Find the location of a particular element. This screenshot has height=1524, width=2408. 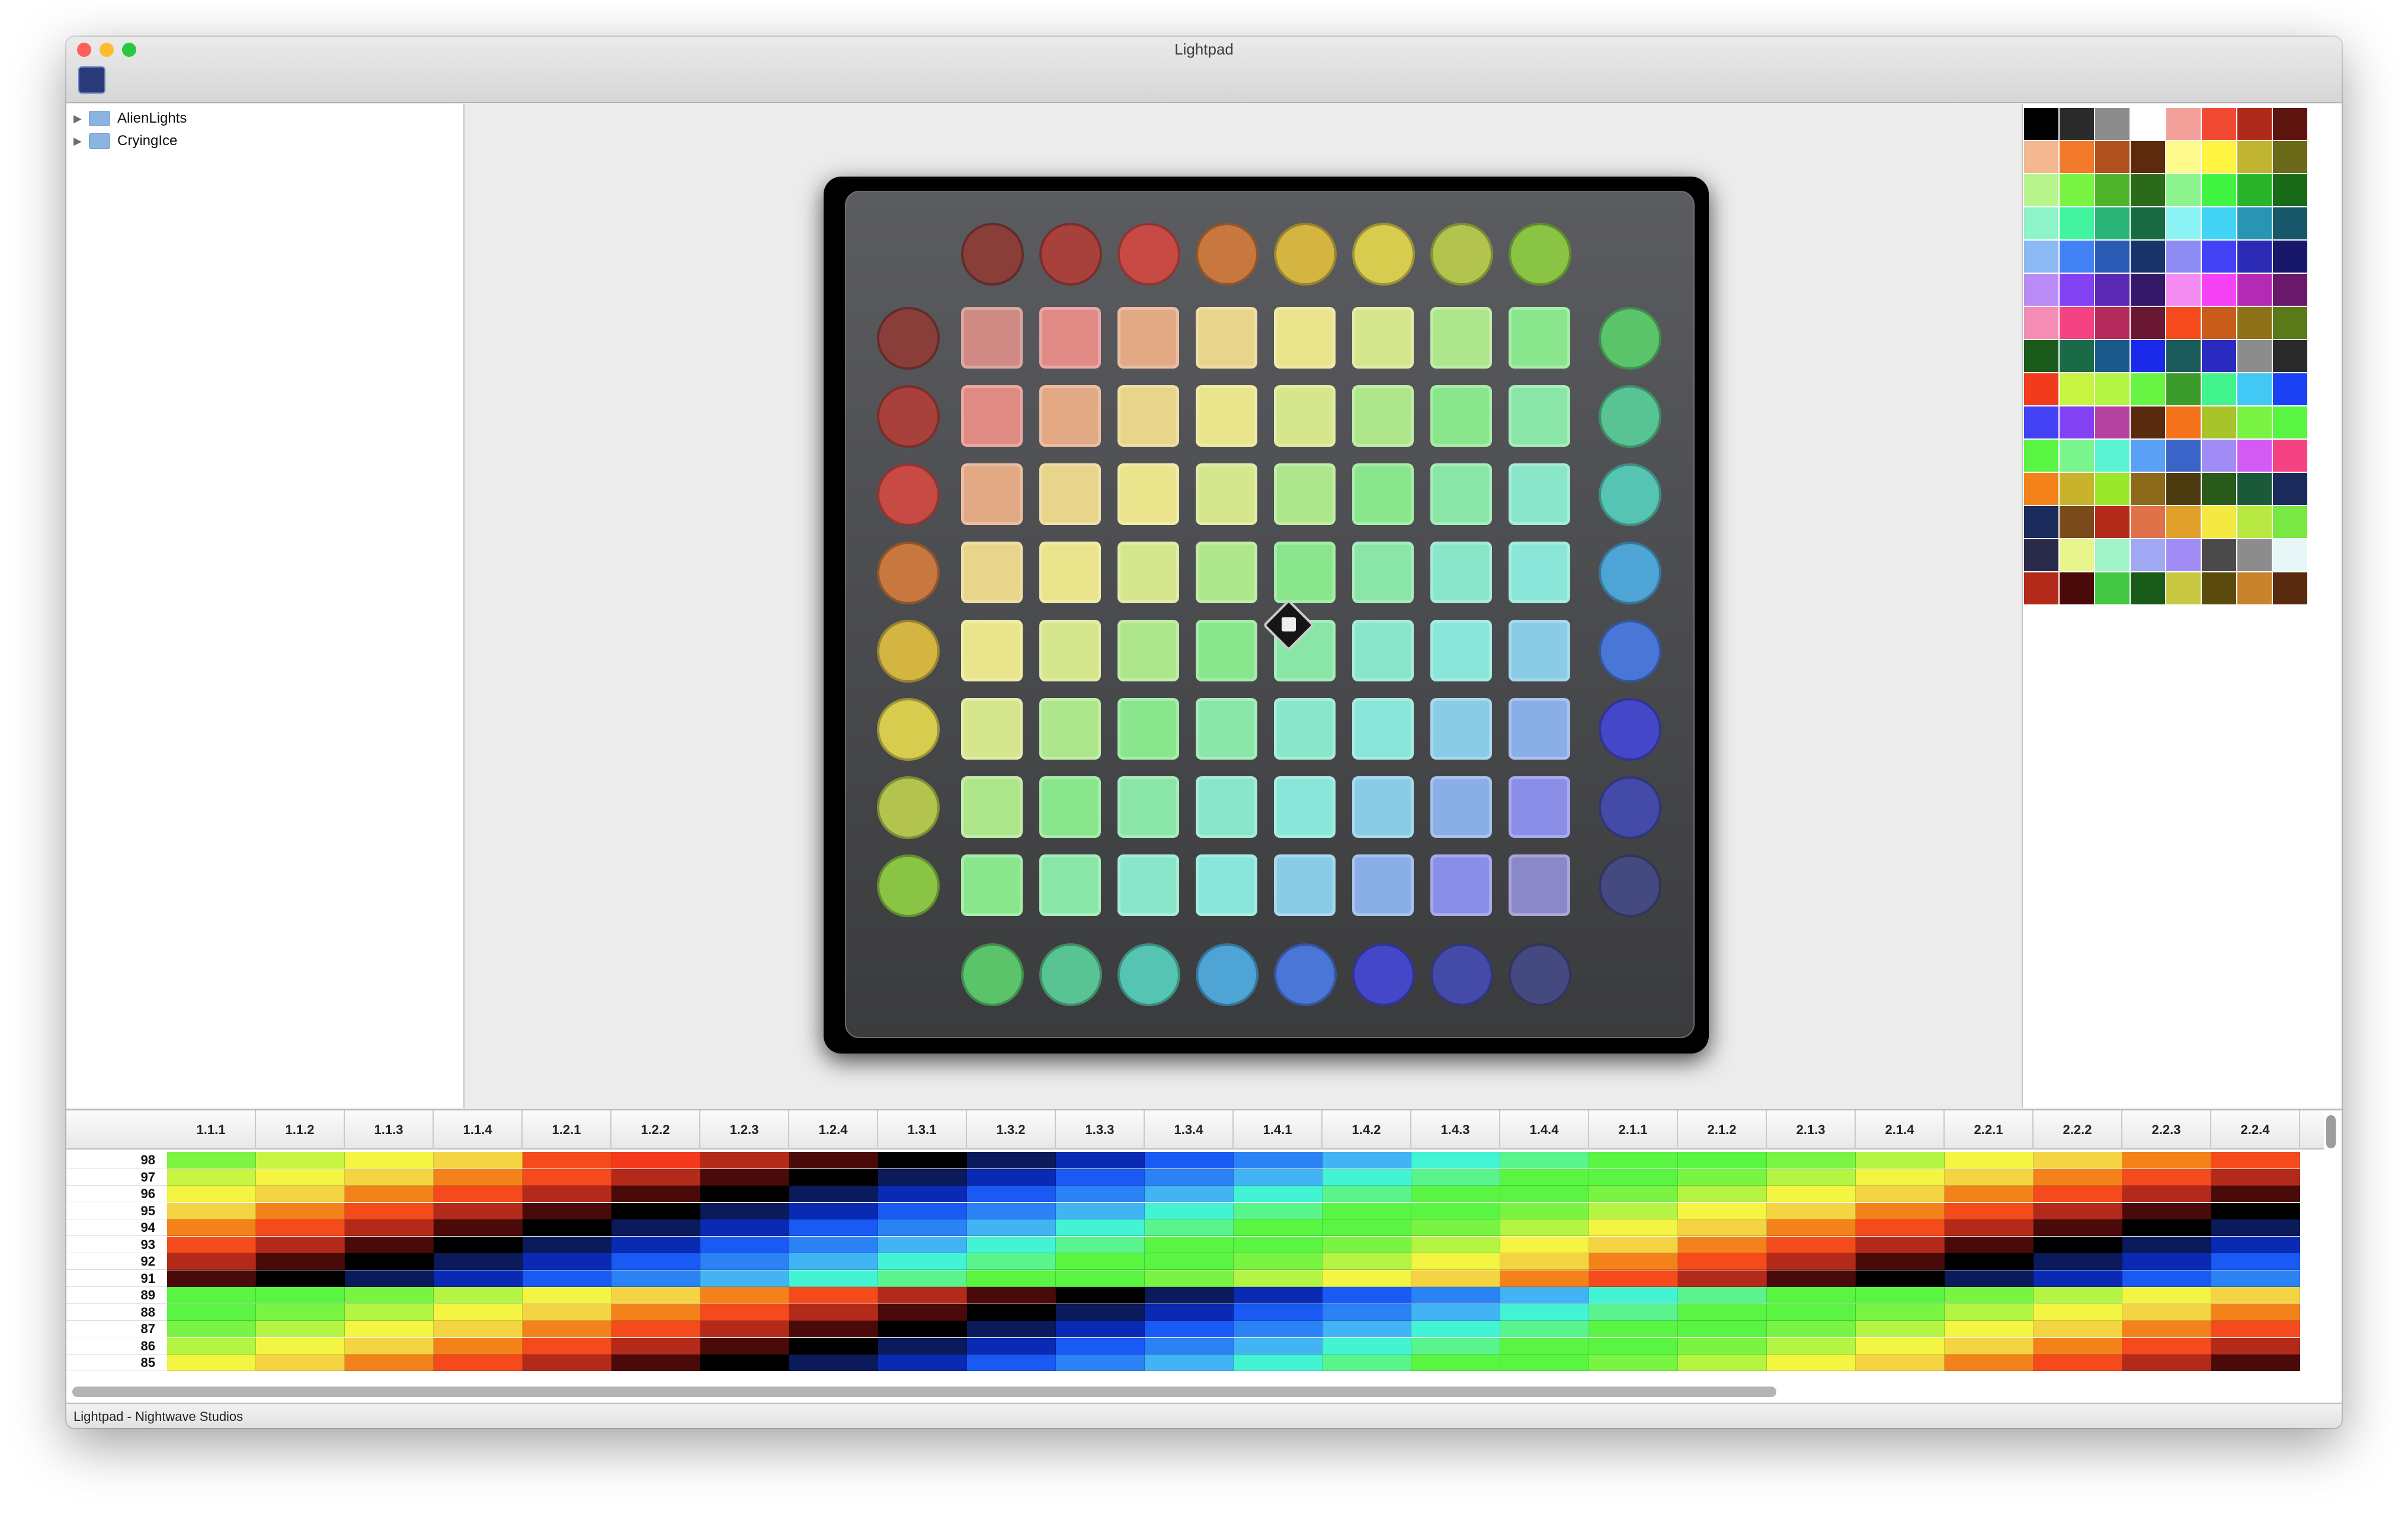

left-round-button is located at coordinates (908, 885).